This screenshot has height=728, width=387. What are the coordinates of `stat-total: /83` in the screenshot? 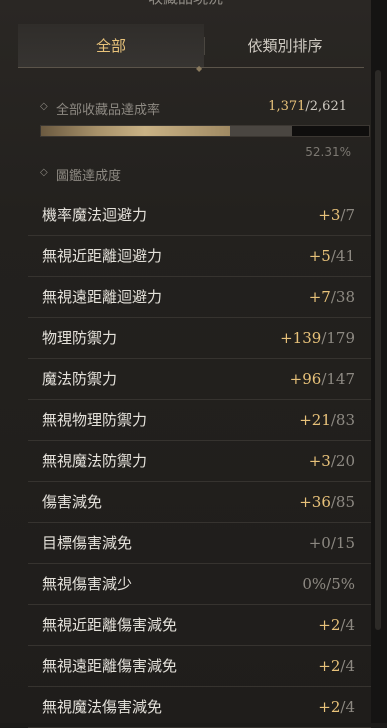 It's located at (342, 420).